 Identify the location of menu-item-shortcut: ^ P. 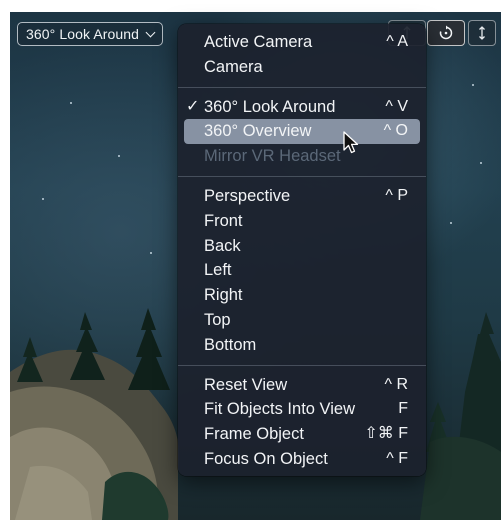
(396, 195).